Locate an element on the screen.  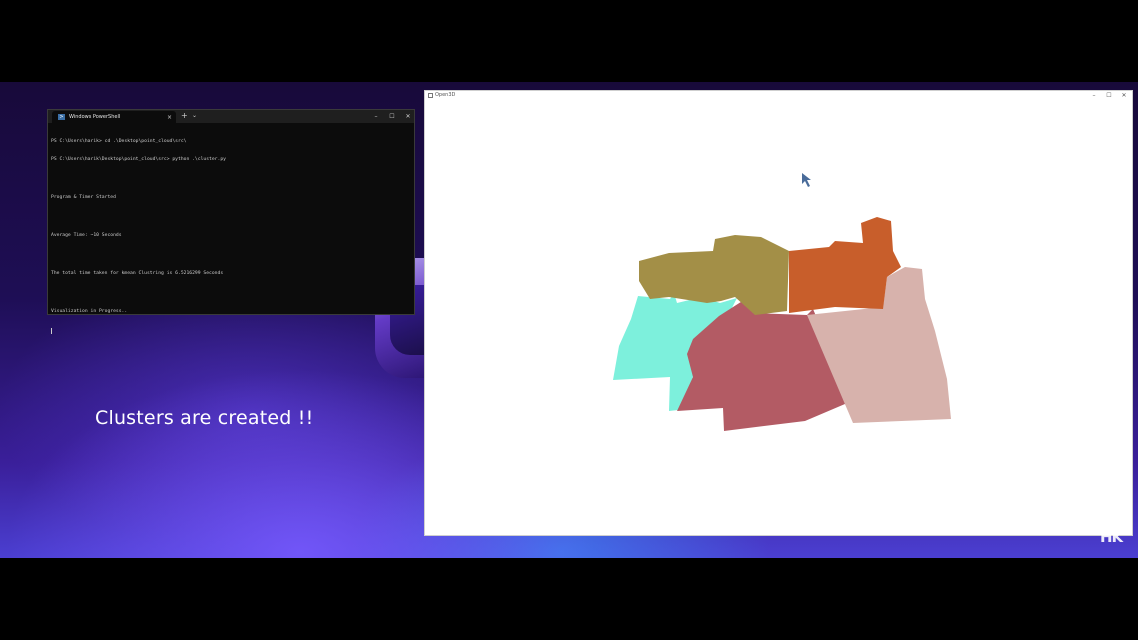
open3d-window-title: Open3D is located at coordinates (445, 95).